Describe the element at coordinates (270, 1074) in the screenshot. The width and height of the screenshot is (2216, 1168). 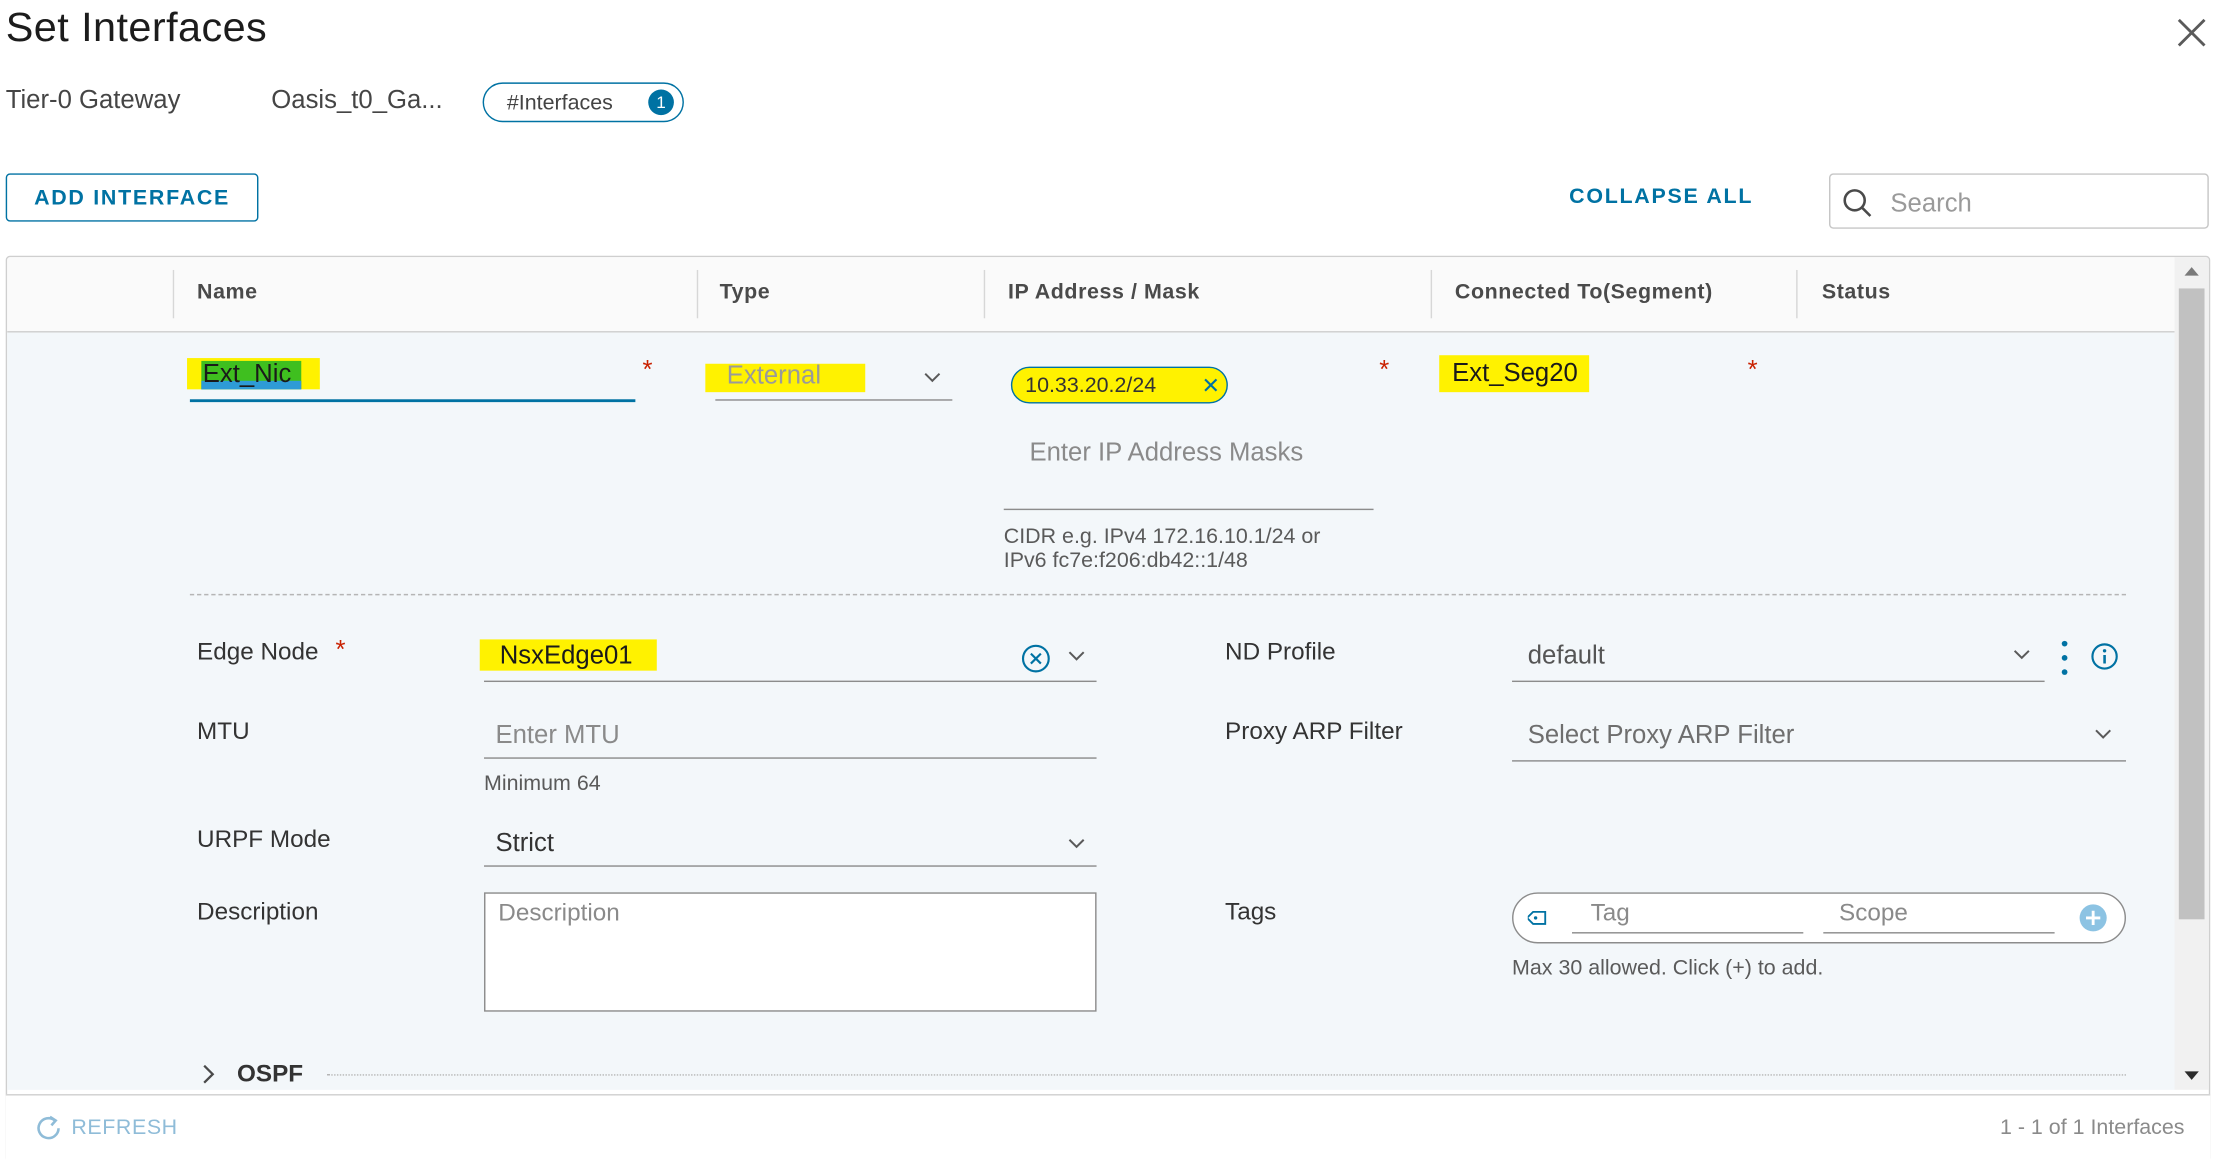
I see `ospf-section-toggle: OSPF` at that location.